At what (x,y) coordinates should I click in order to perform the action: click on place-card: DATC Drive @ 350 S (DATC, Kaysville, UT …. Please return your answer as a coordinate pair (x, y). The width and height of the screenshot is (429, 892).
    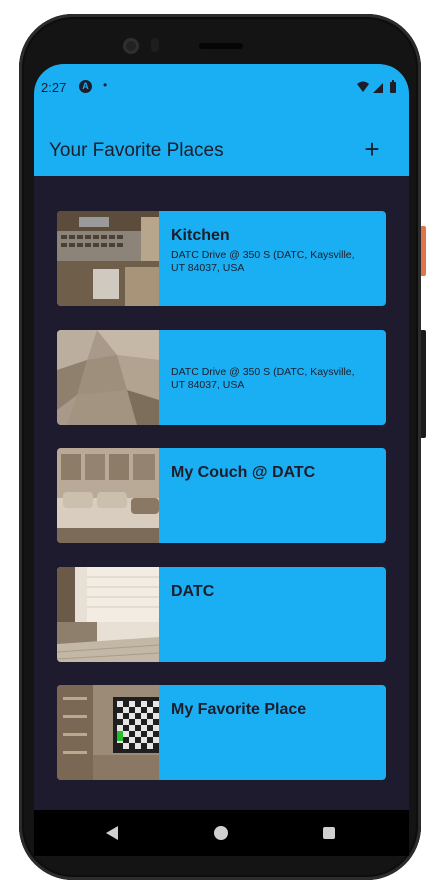
    Looking at the image, I should click on (221, 377).